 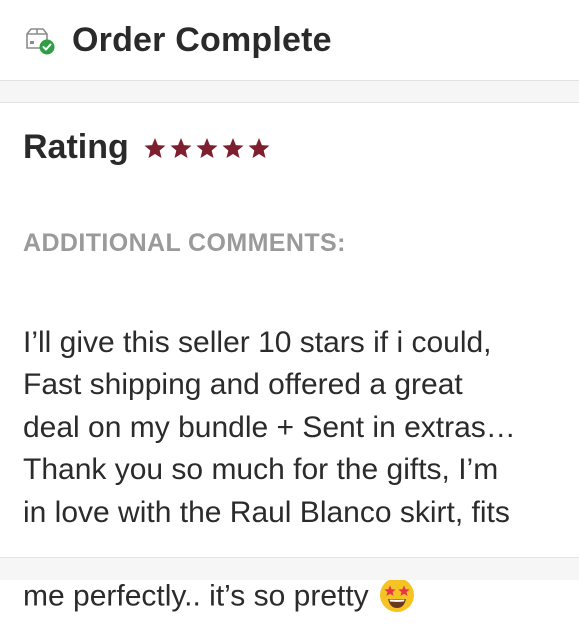 What do you see at coordinates (184, 243) in the screenshot?
I see `comments-heading: ADDITIONAL COMMENTS:` at bounding box center [184, 243].